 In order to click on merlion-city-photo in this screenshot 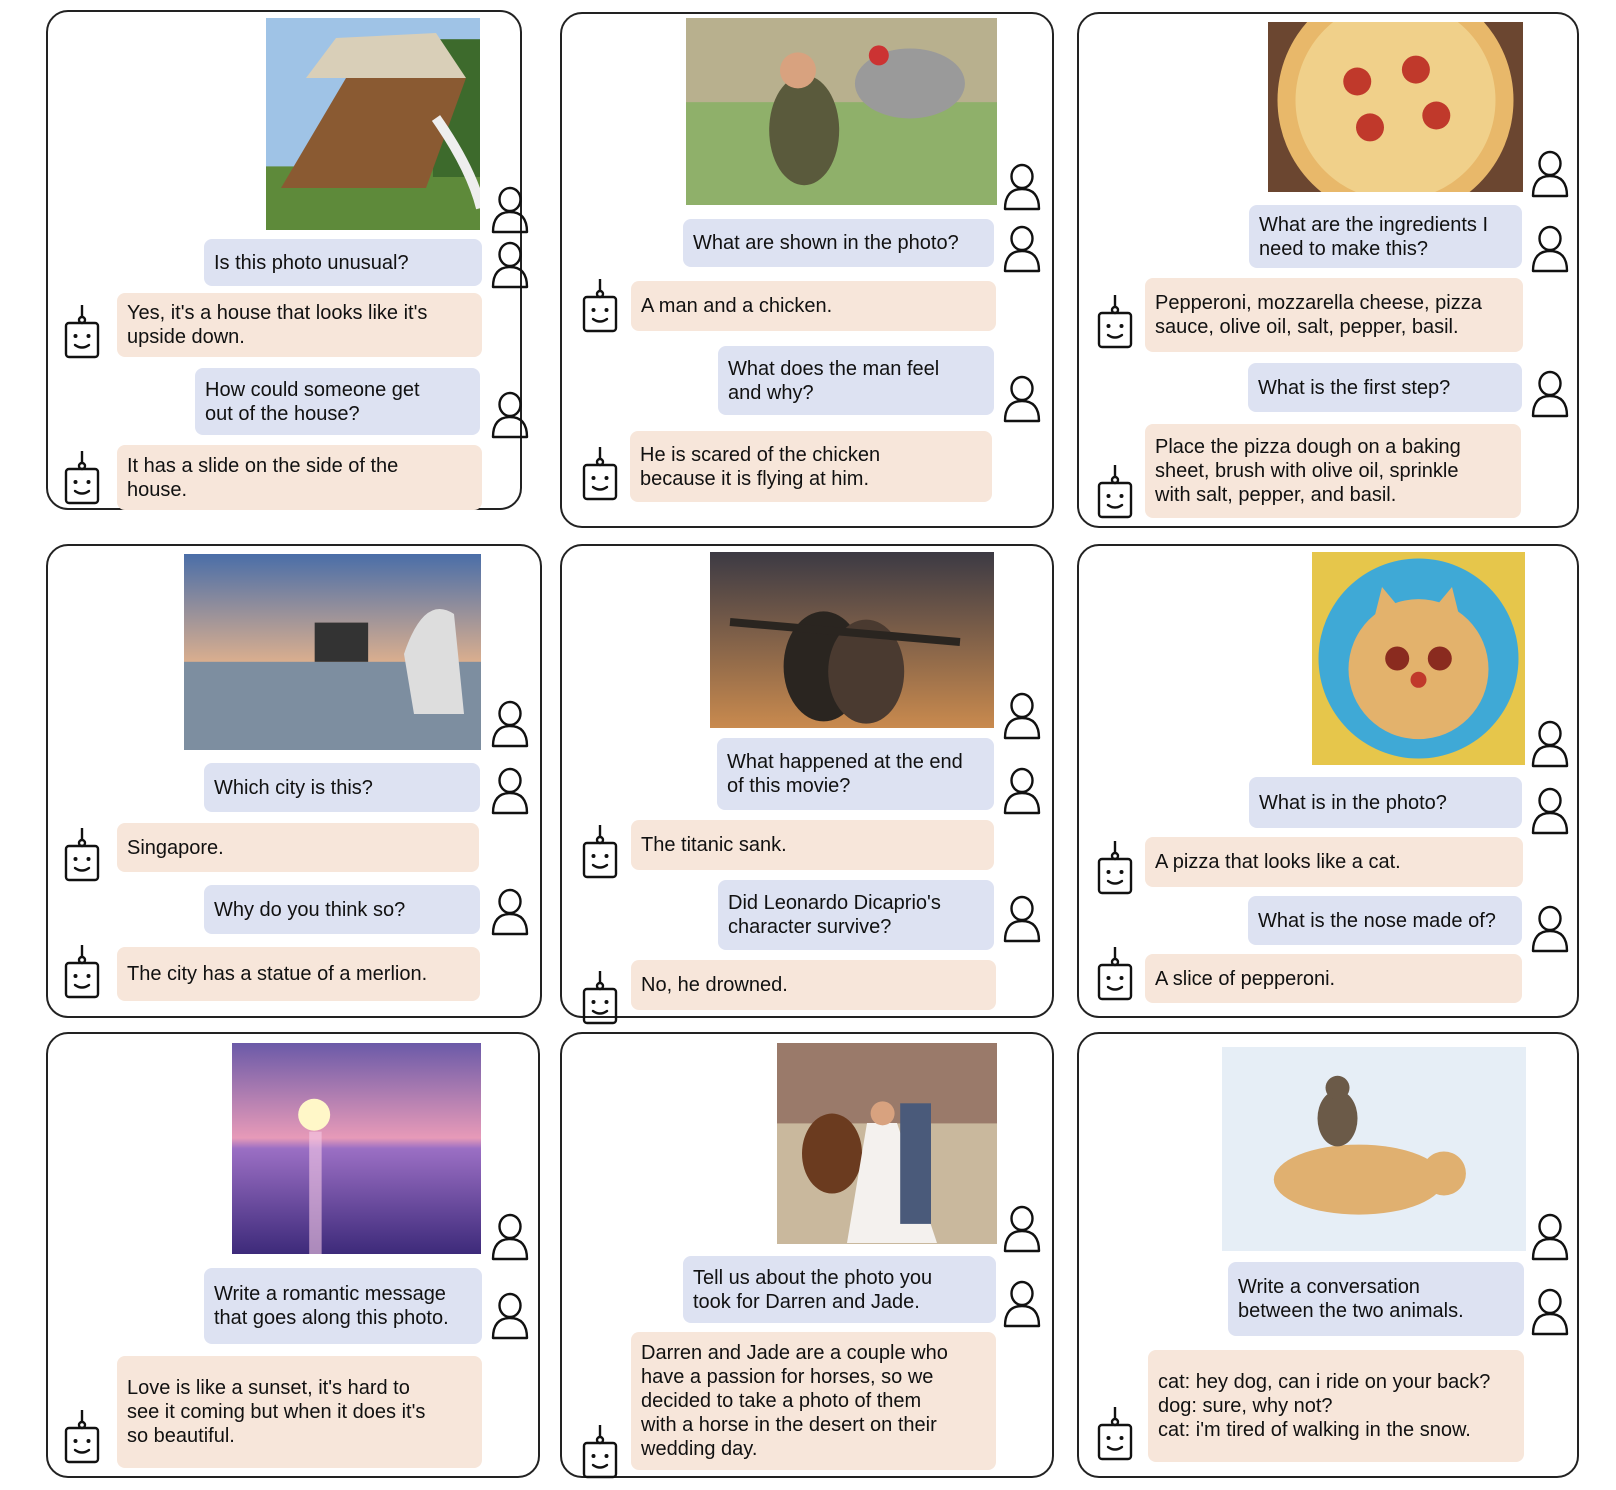, I will do `click(332, 652)`.